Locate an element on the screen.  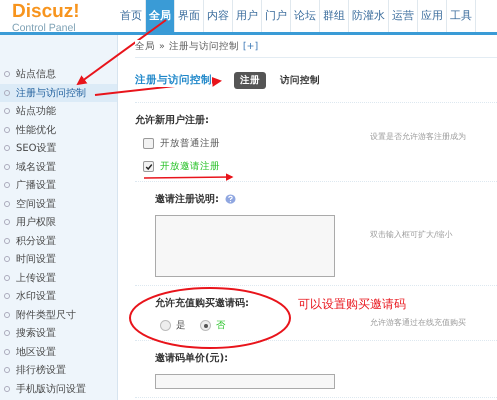
sidebar-item: 空间设置 is located at coordinates (58, 203).